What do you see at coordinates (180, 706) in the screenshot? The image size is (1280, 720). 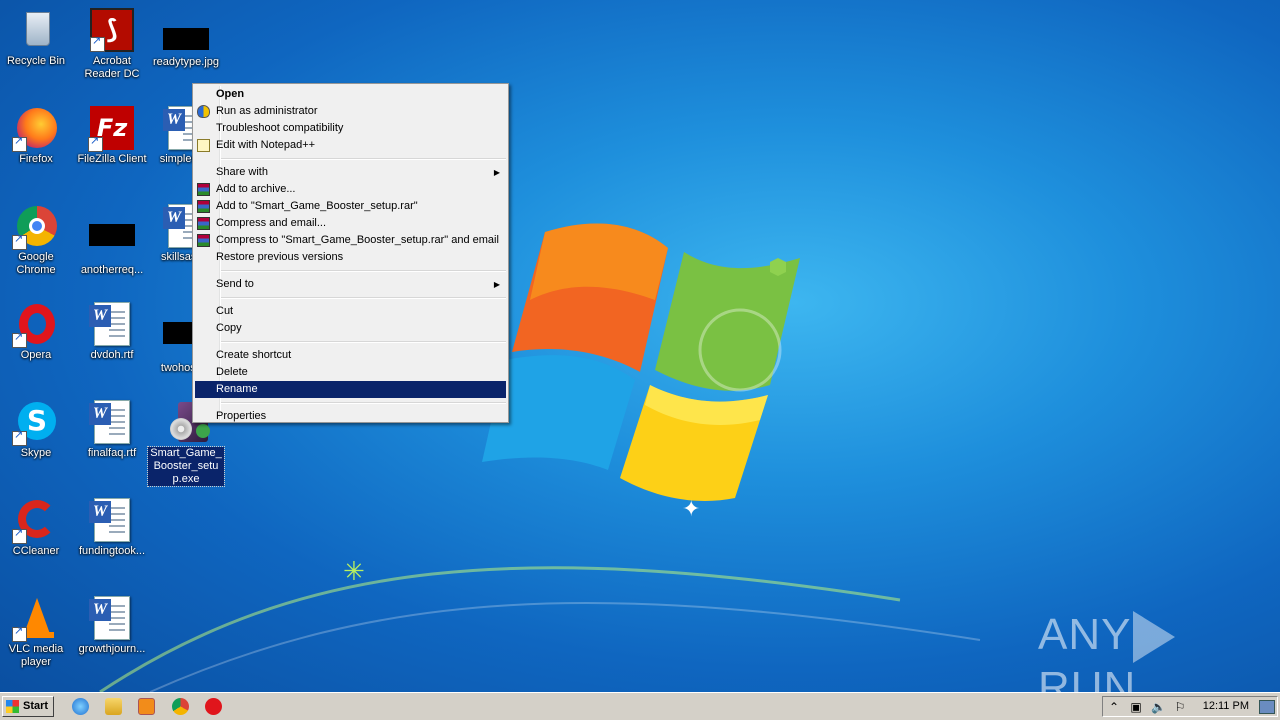 I see `chrome-taskbar-icon` at bounding box center [180, 706].